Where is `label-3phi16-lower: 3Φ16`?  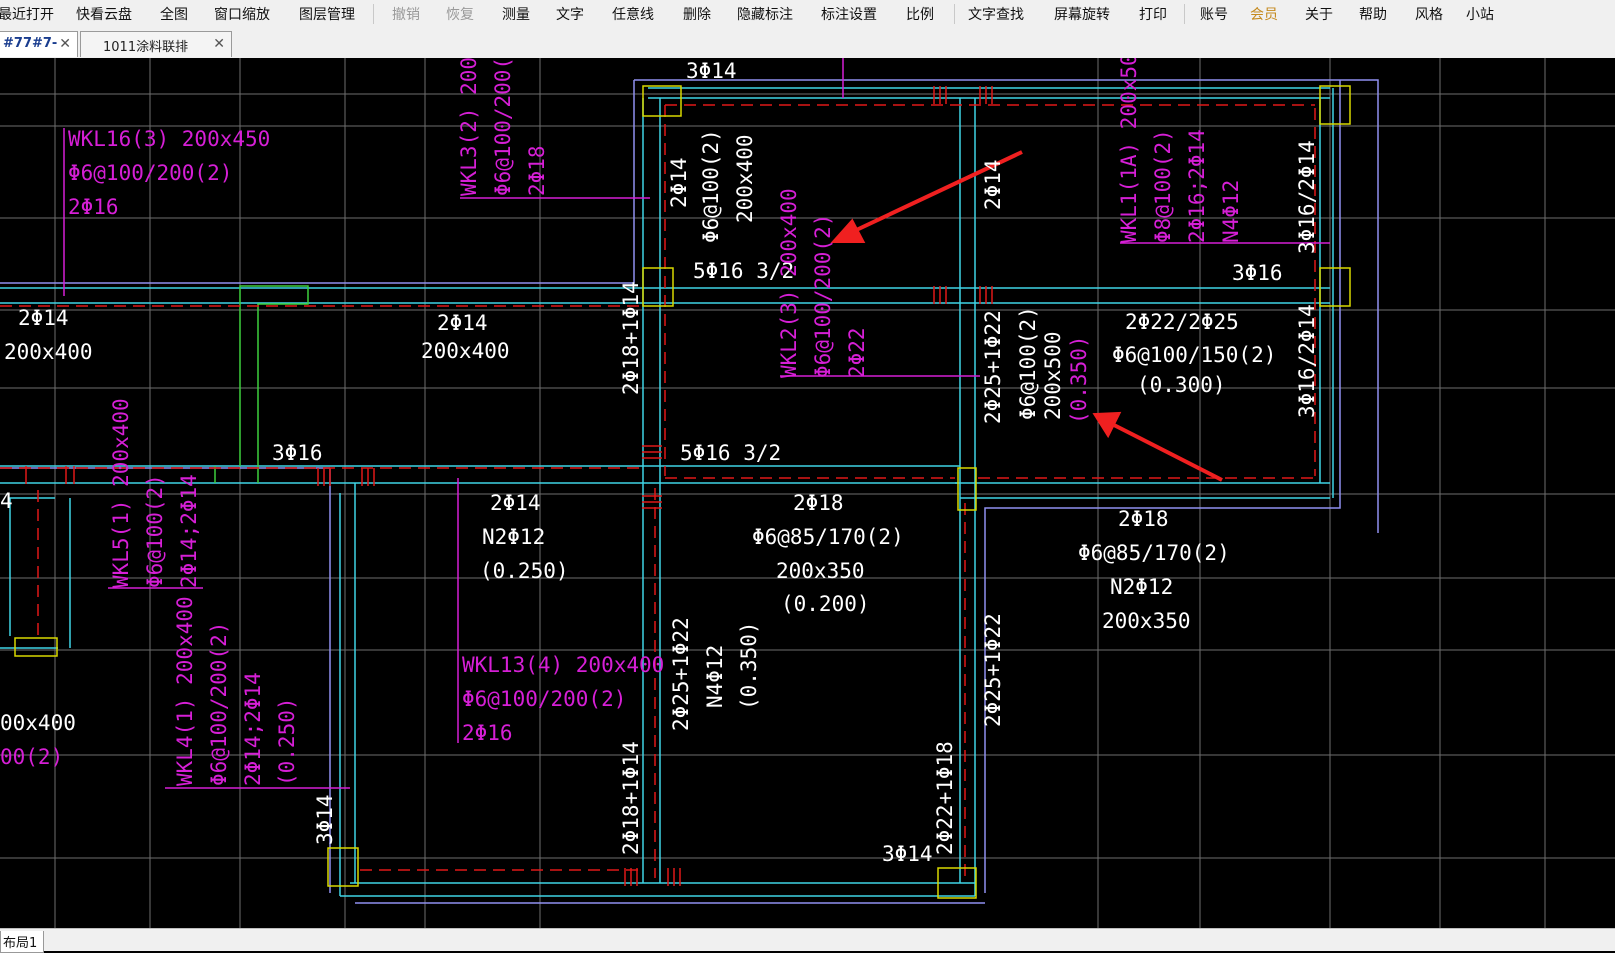 label-3phi16-lower: 3Φ16 is located at coordinates (297, 453).